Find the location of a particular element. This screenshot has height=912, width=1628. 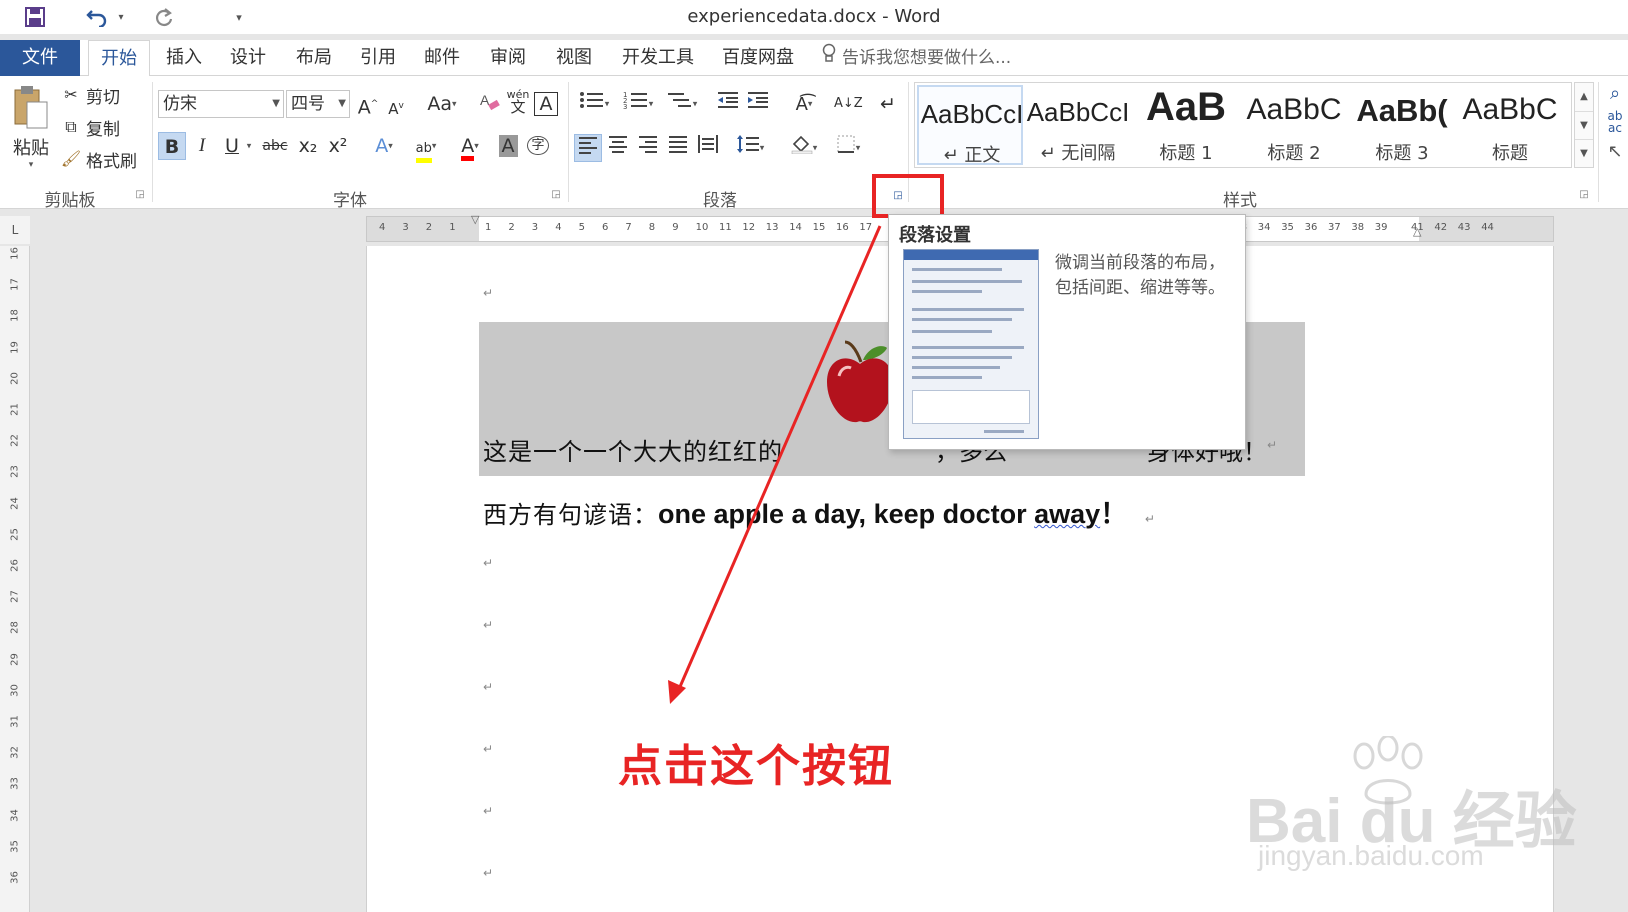

style-no-spacing: AaBbCcI ↵ 无间隔 is located at coordinates (1078, 125).